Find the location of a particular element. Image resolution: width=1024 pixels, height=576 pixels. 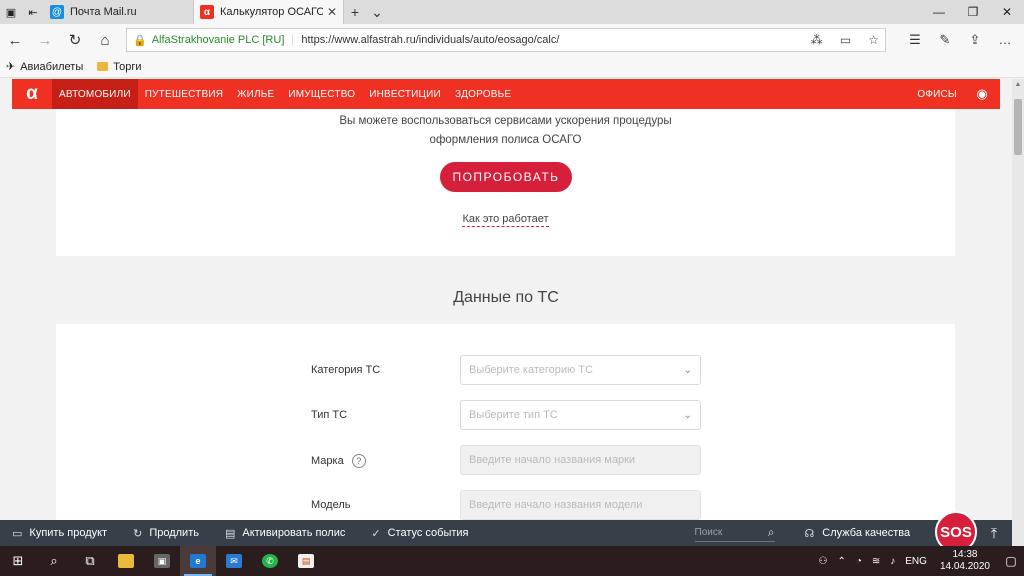

read-aloud-icon: ⁂ is located at coordinates (817, 40).